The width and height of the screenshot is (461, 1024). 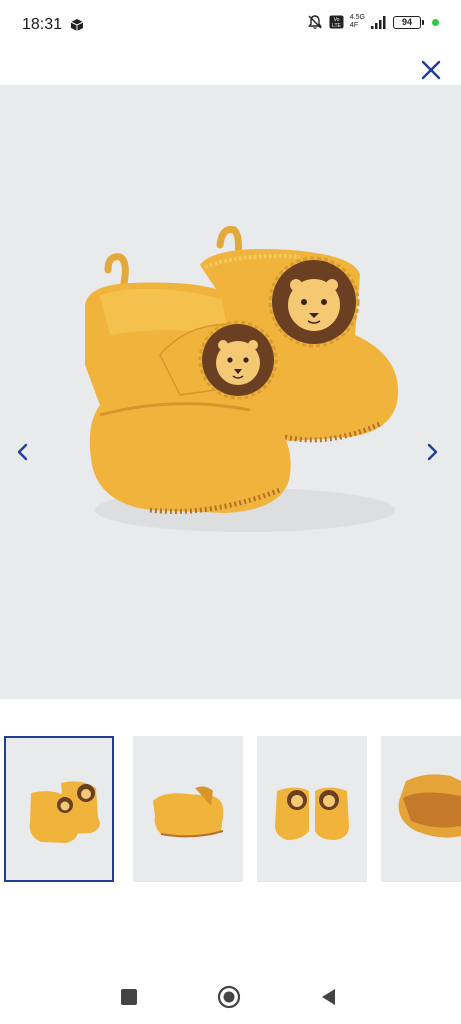 I want to click on recent-apps-icon, so click(x=129, y=997).